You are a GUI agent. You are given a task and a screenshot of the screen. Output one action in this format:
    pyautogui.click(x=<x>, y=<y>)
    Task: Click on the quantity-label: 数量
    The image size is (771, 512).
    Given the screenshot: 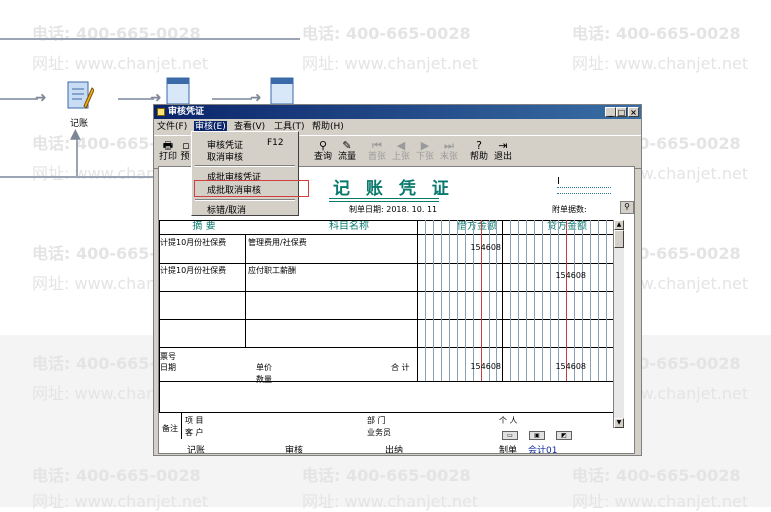 What is the action you would take?
    pyautogui.click(x=264, y=379)
    